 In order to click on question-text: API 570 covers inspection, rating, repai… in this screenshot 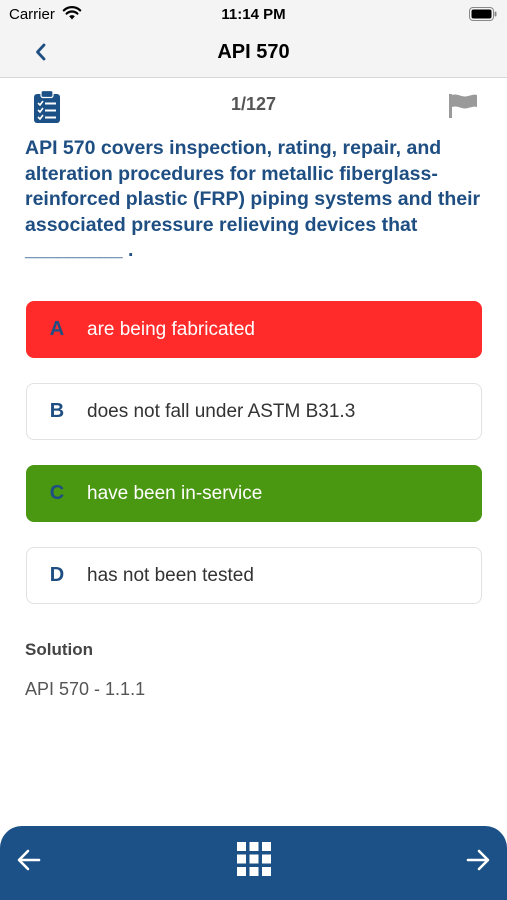, I will do `click(253, 199)`.